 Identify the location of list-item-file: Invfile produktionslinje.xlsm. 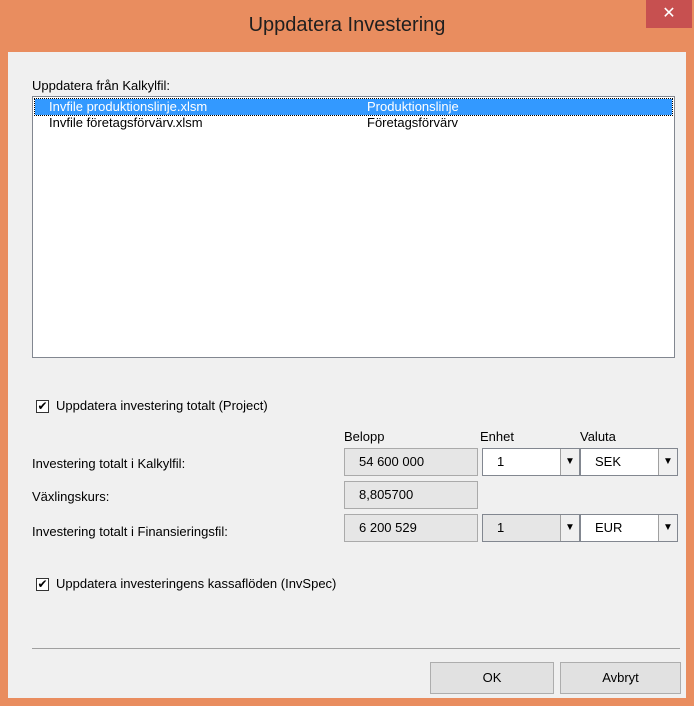
(128, 106).